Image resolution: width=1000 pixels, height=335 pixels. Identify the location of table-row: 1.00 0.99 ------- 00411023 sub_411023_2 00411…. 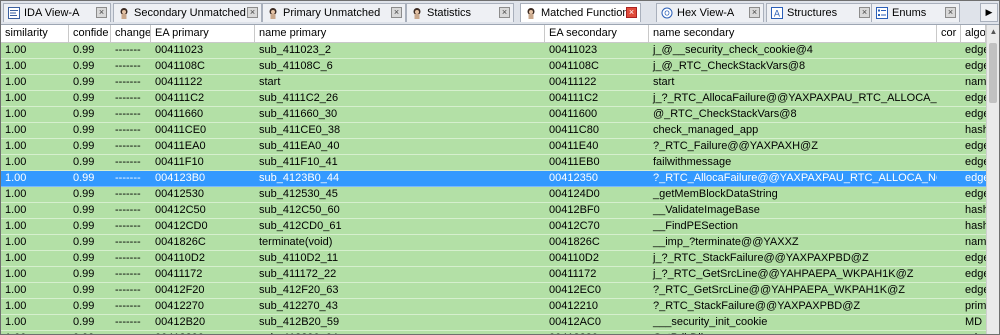
(493, 51).